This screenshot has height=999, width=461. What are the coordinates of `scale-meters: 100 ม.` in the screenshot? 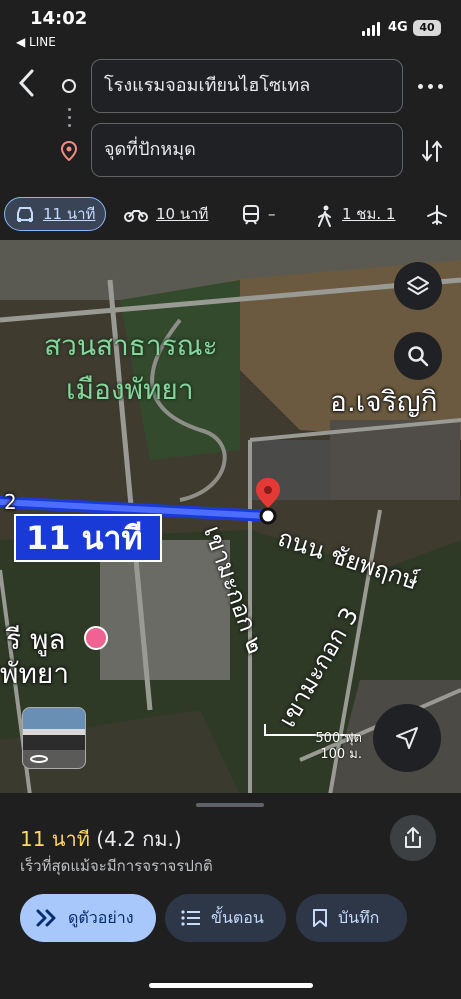 It's located at (341, 754).